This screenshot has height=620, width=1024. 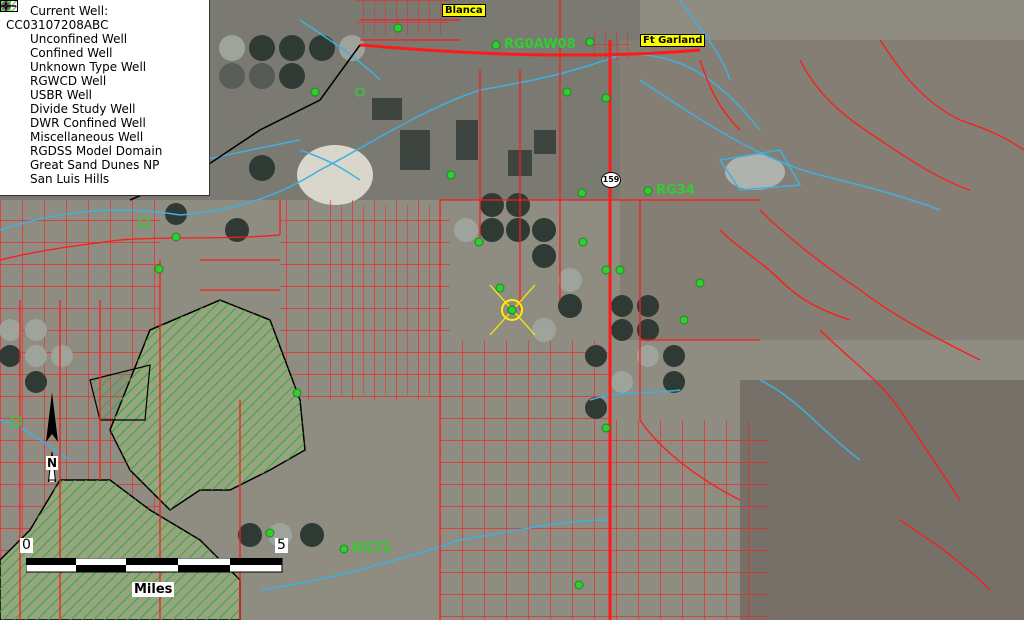 I want to click on legend-item-usbr: USBR Well, so click(x=105, y=52).